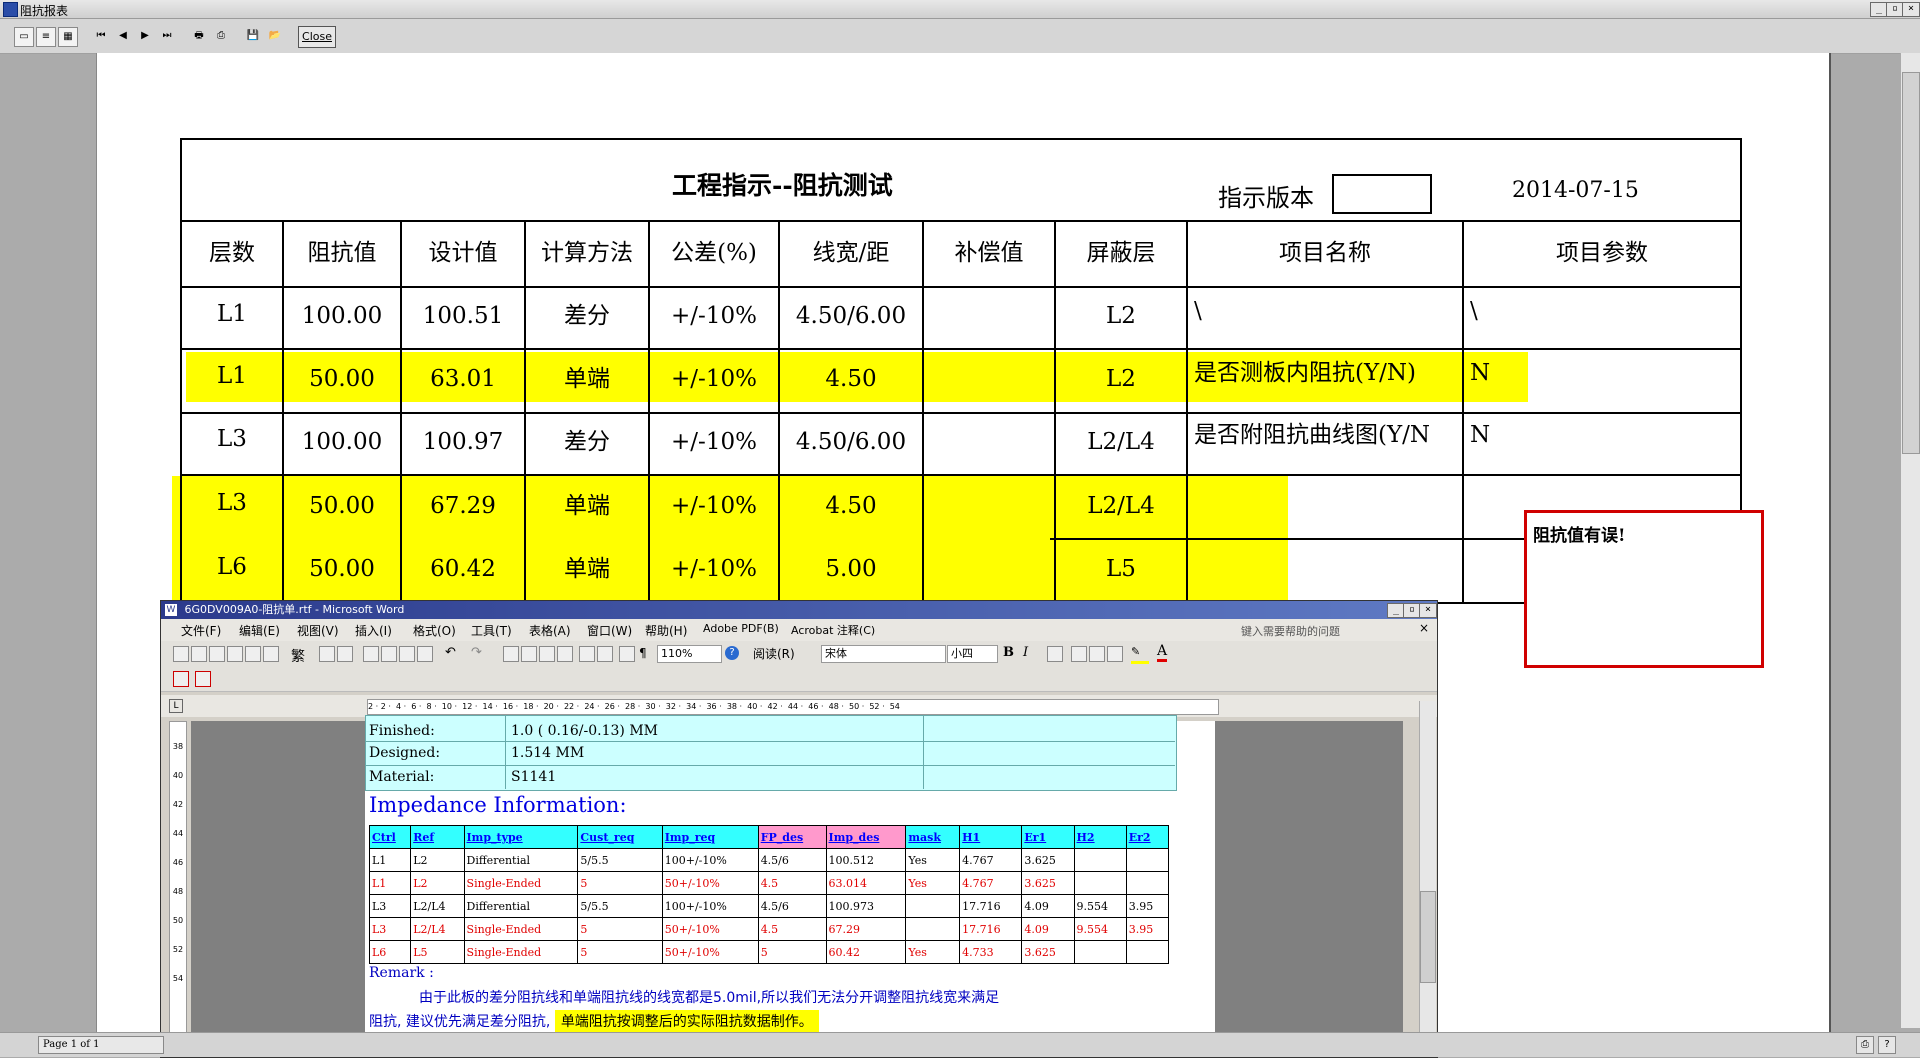 The height and width of the screenshot is (1058, 1920). What do you see at coordinates (1266, 198) in the screenshot?
I see `version-label: 指示版本` at bounding box center [1266, 198].